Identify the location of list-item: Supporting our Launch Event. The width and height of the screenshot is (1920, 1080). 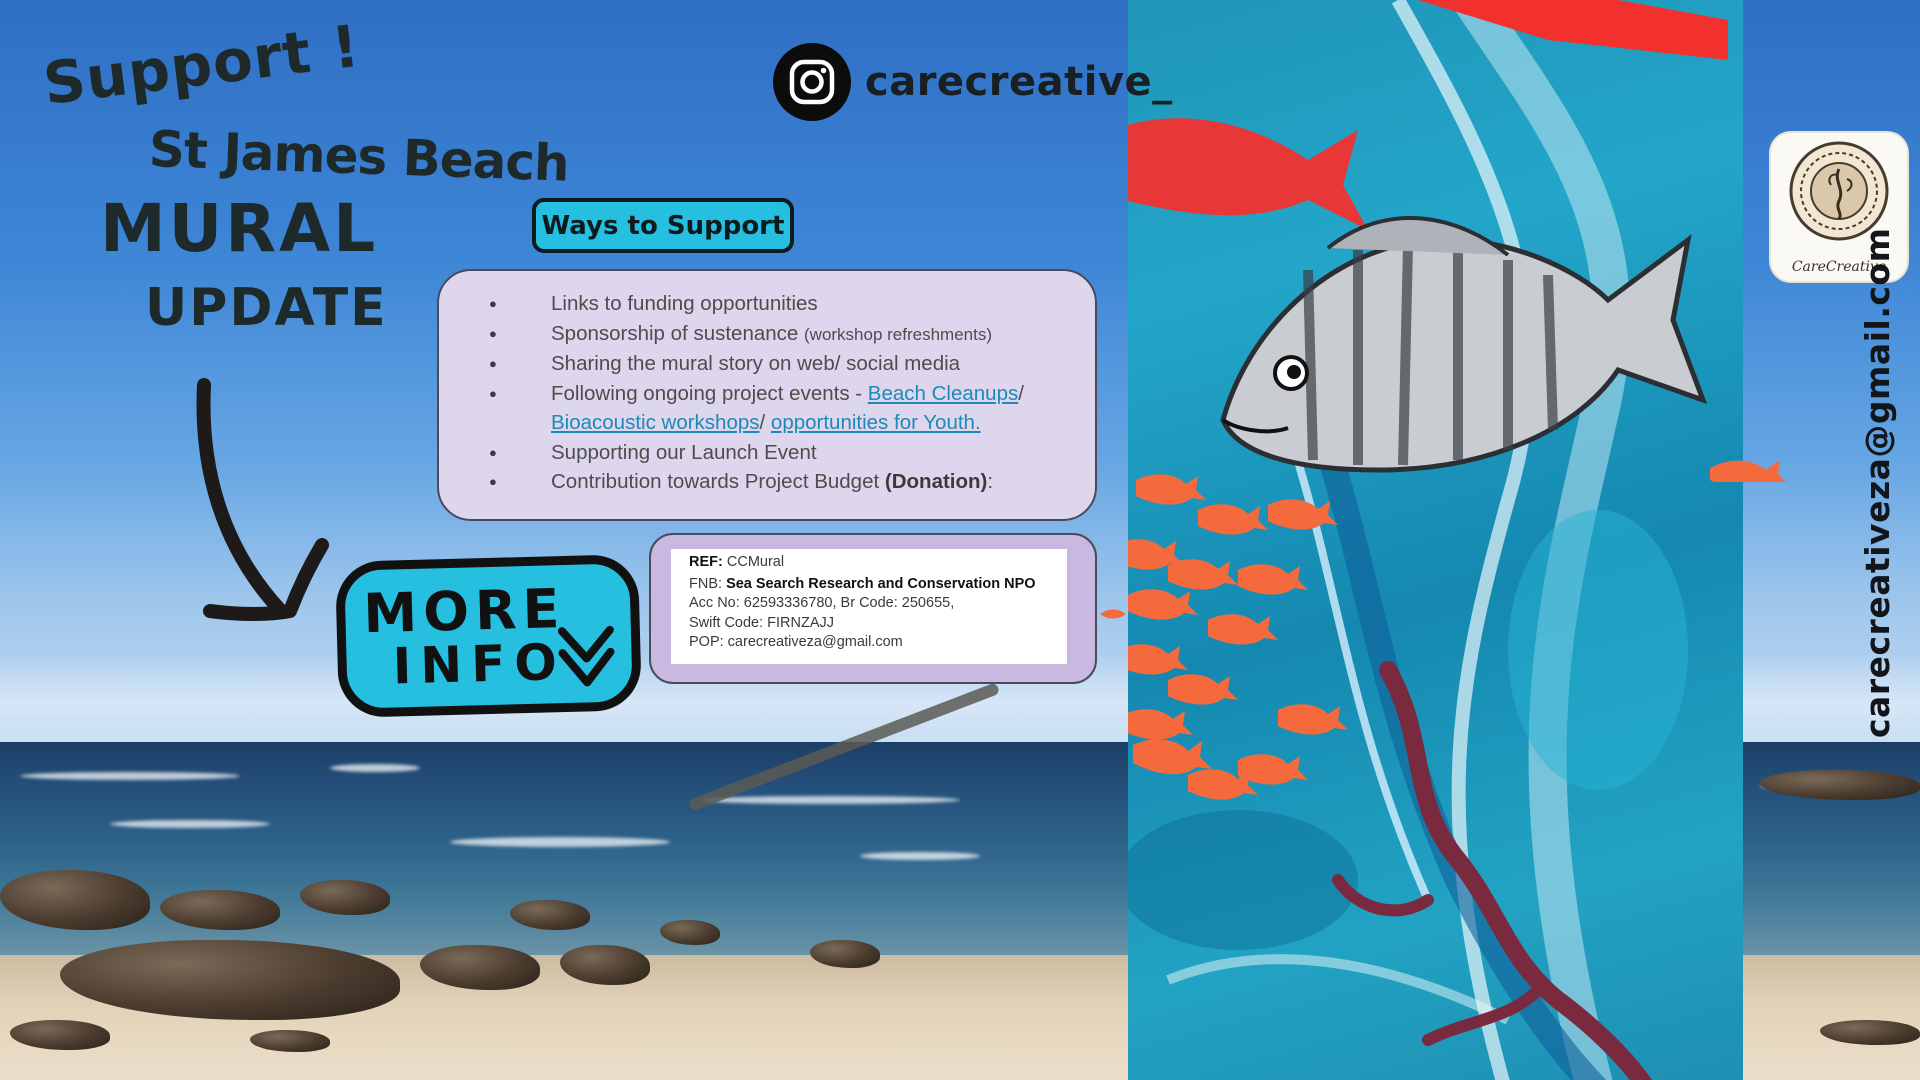
(780, 453).